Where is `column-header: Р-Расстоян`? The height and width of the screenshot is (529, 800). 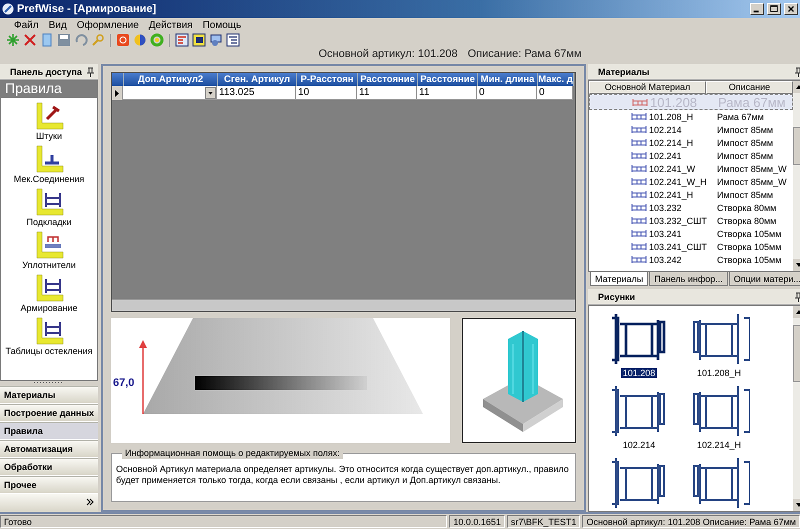
column-header: Р-Расстоян is located at coordinates (327, 79).